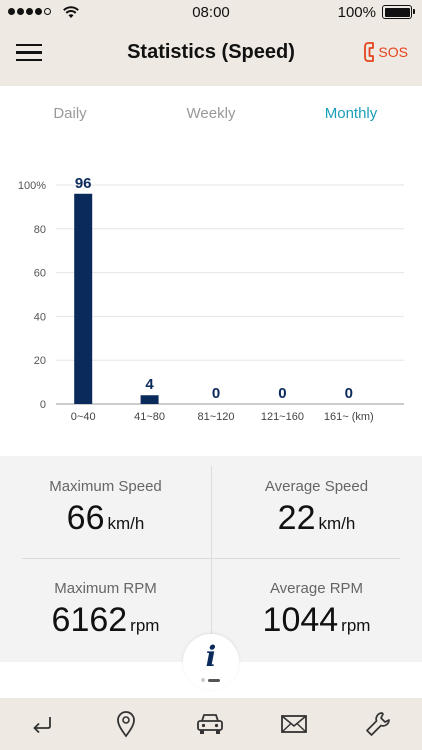 The height and width of the screenshot is (750, 422). Describe the element at coordinates (300, 620) in the screenshot. I see `avg-rpm-value: 1044` at that location.